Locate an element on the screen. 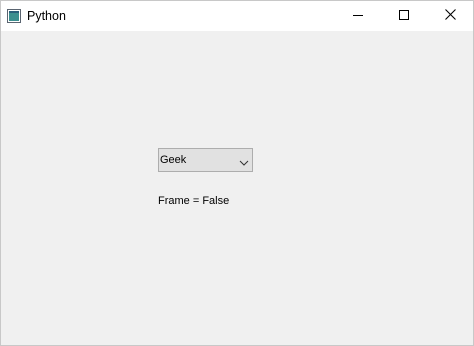  window-title: Python is located at coordinates (46, 16).